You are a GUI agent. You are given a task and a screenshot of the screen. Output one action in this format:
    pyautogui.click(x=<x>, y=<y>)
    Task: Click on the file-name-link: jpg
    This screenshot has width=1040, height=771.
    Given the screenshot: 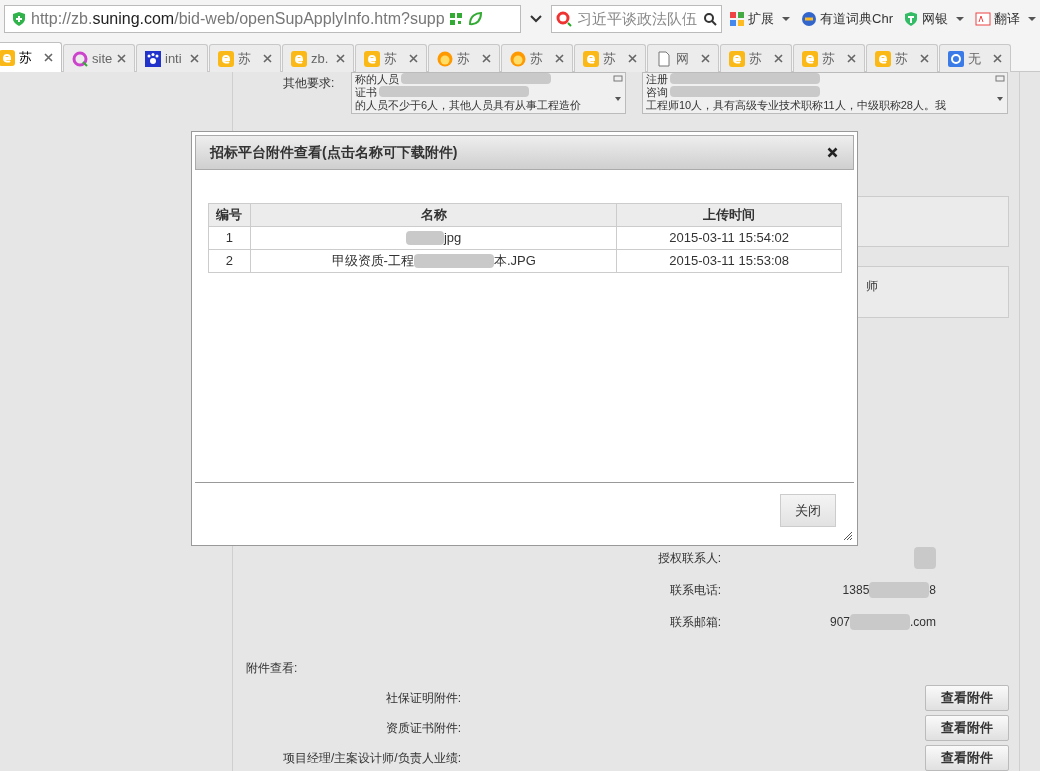 What is the action you would take?
    pyautogui.click(x=452, y=238)
    